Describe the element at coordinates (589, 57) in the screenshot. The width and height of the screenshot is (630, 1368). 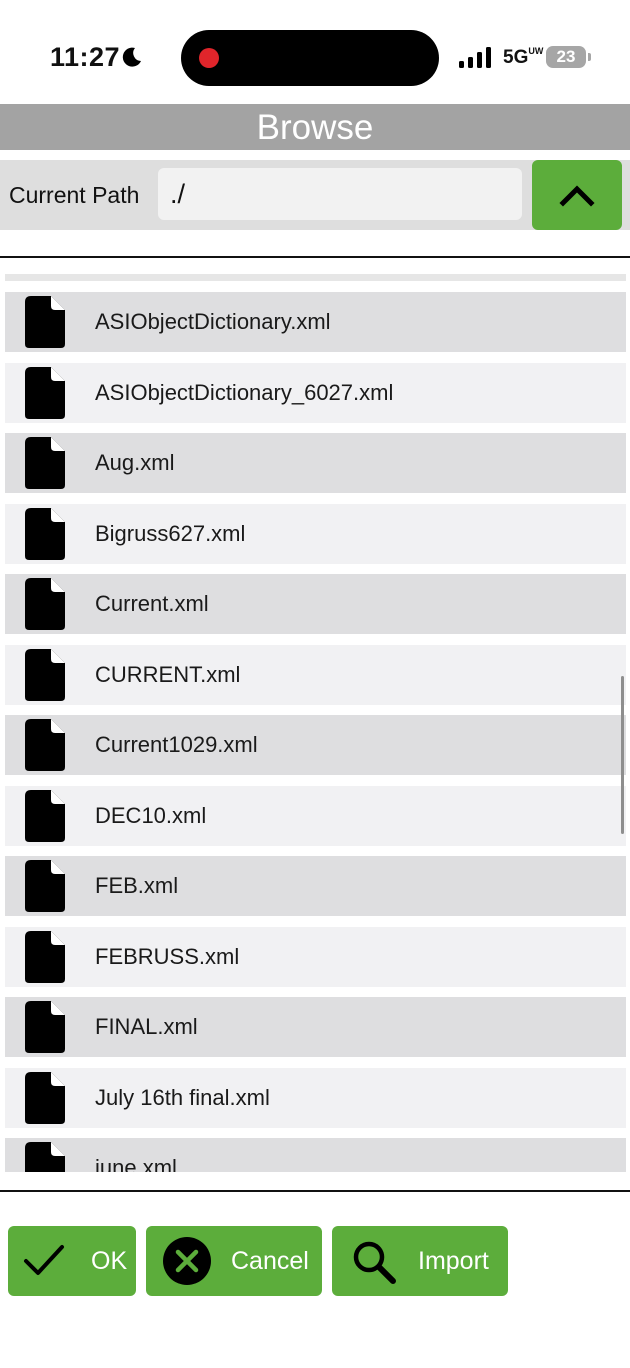
I see `battery-cap` at that location.